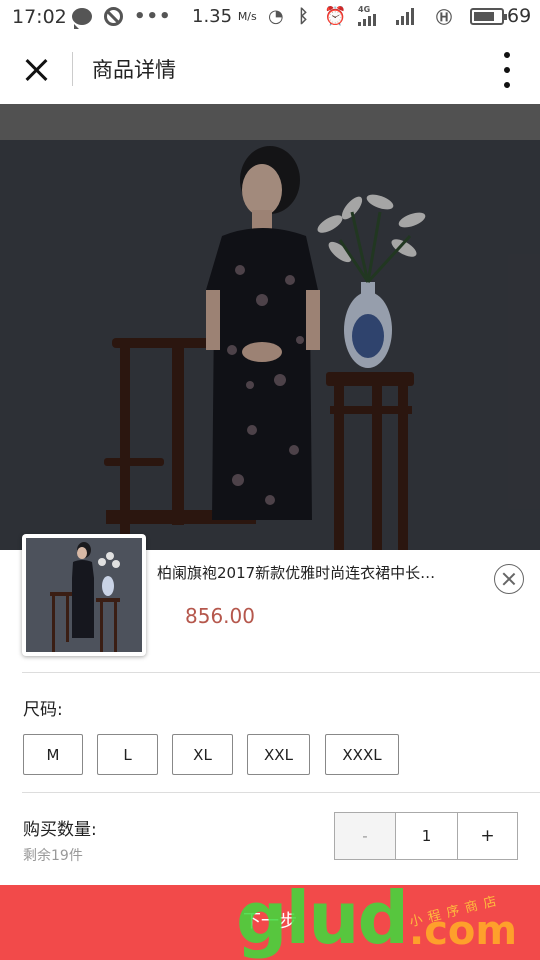 This screenshot has height=960, width=540. What do you see at coordinates (335, 16) in the screenshot?
I see `alarm-icon: ⏰` at bounding box center [335, 16].